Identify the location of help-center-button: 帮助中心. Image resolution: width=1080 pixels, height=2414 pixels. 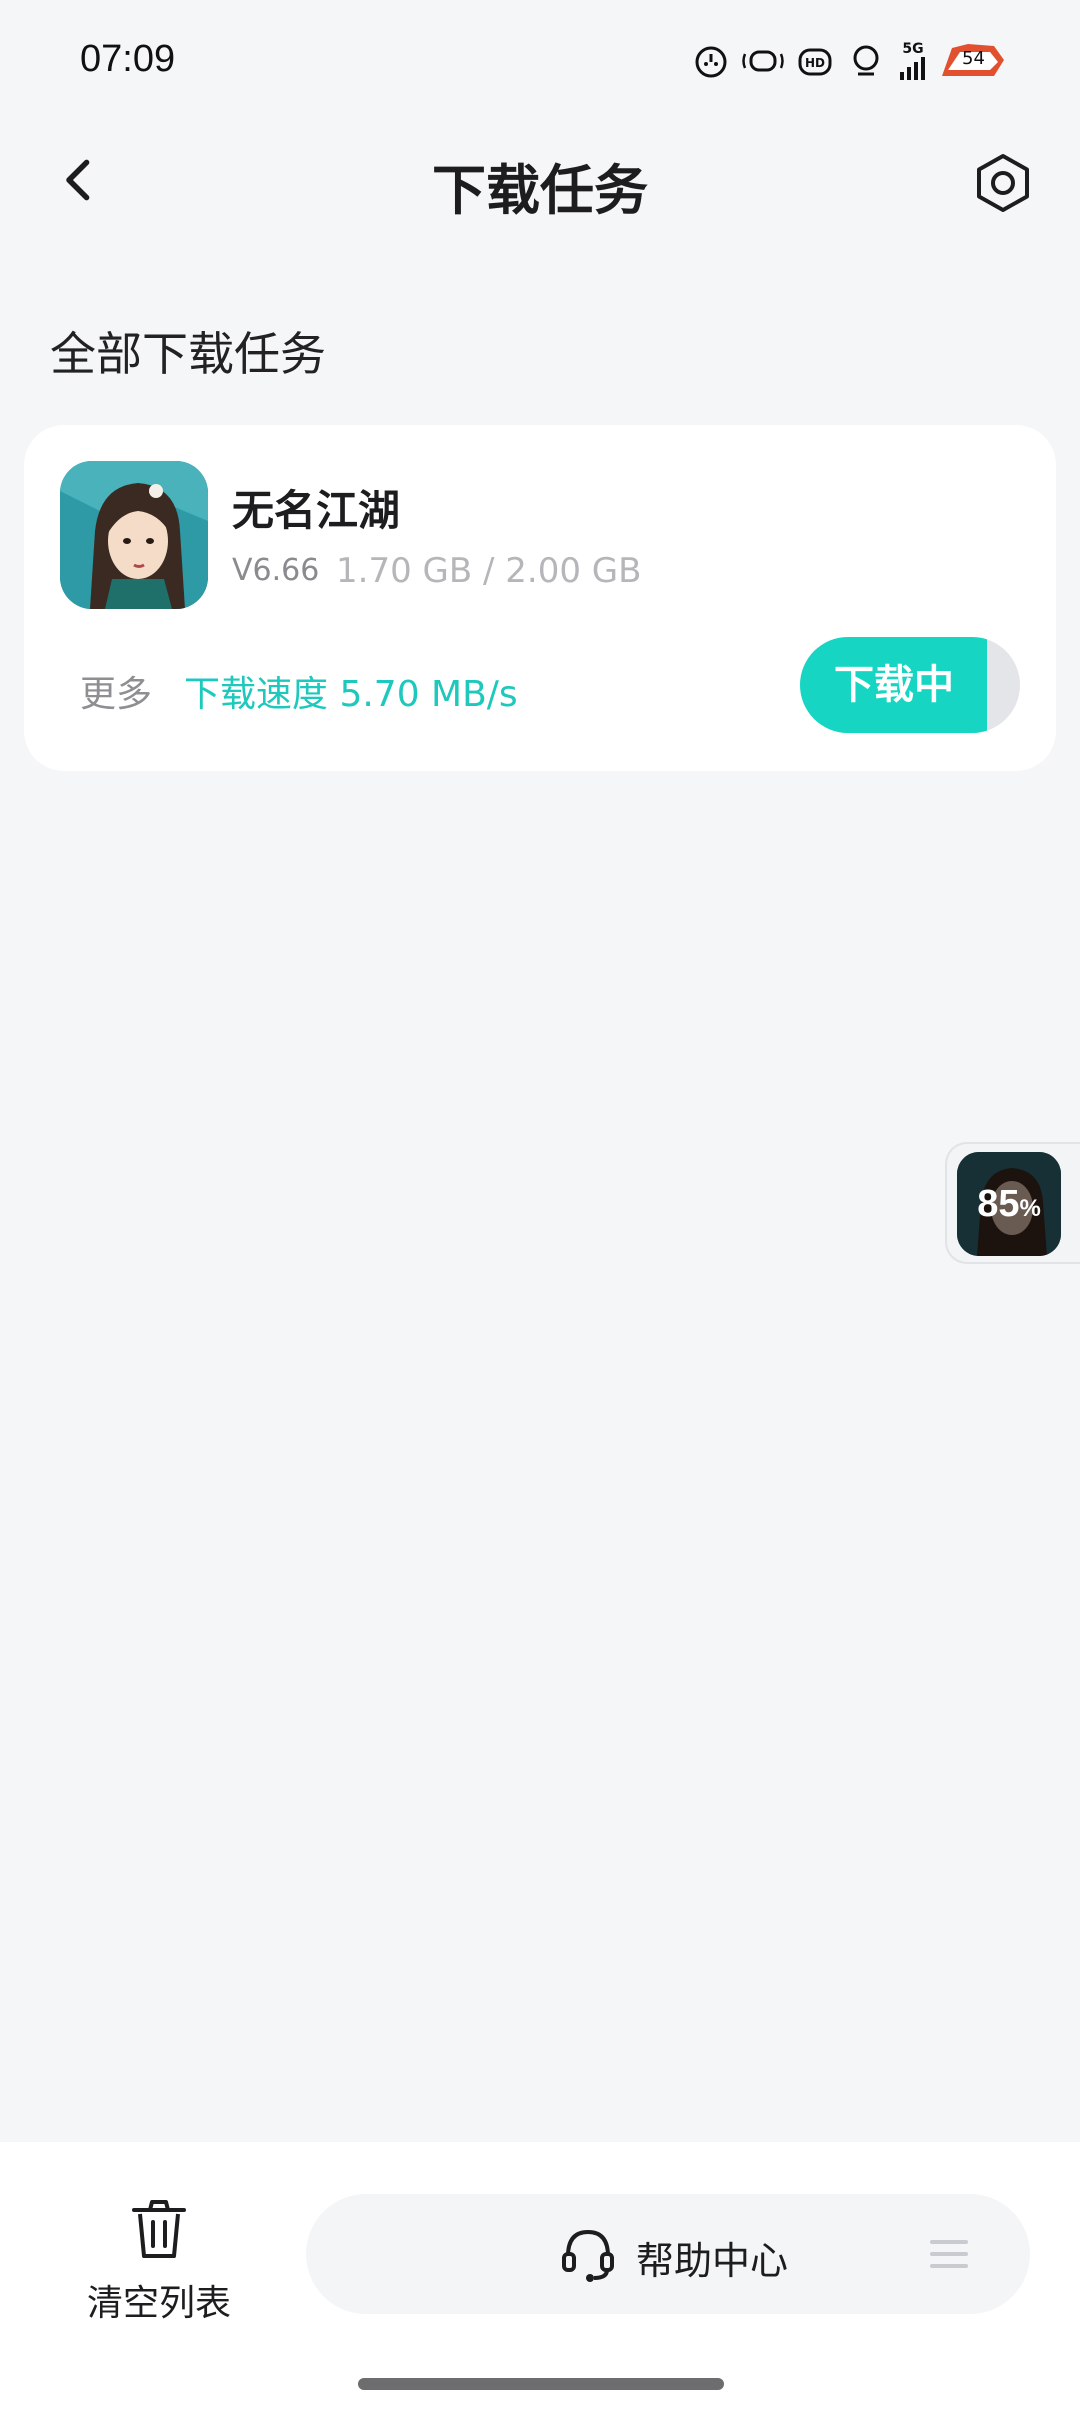
(668, 2254).